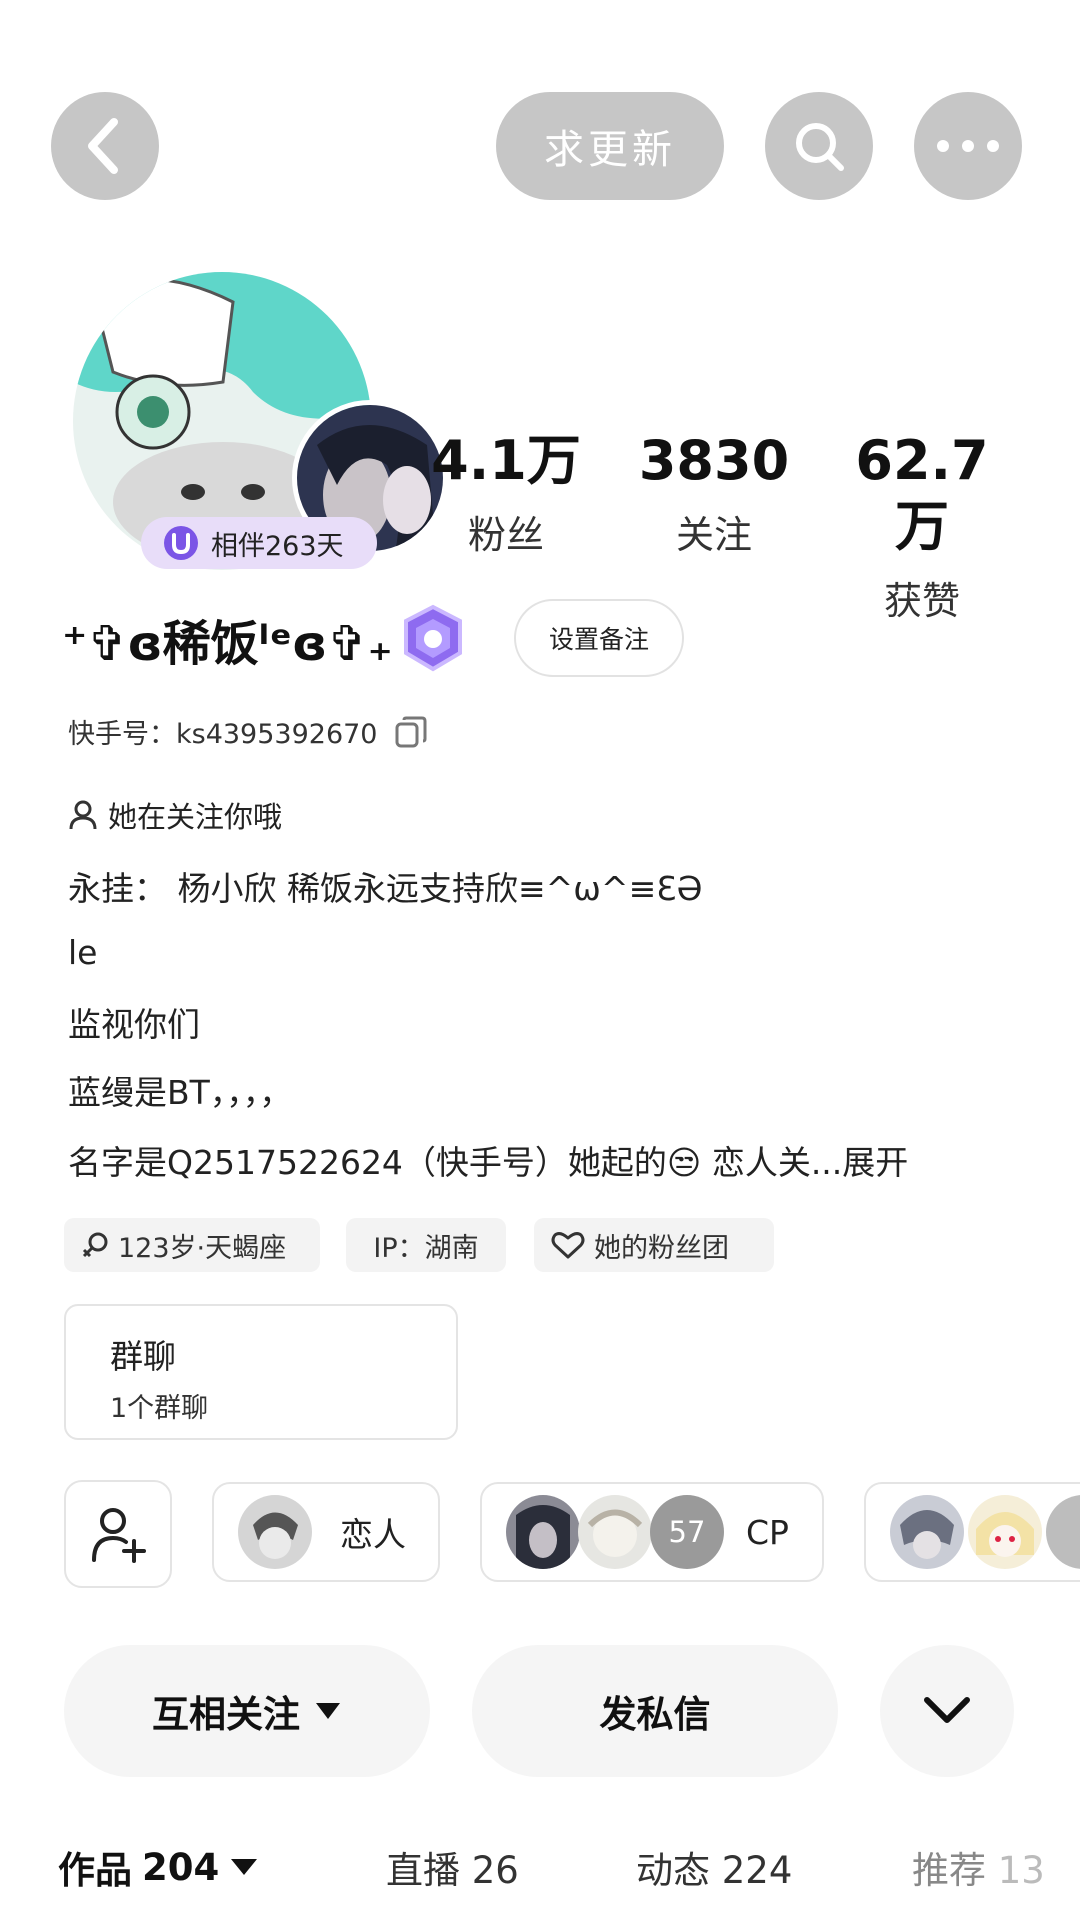  I want to click on bio-line-1: 永挂： 杨小欣 稀饭永远支持欣≡^ω^≡ƐƏ, so click(385, 888).